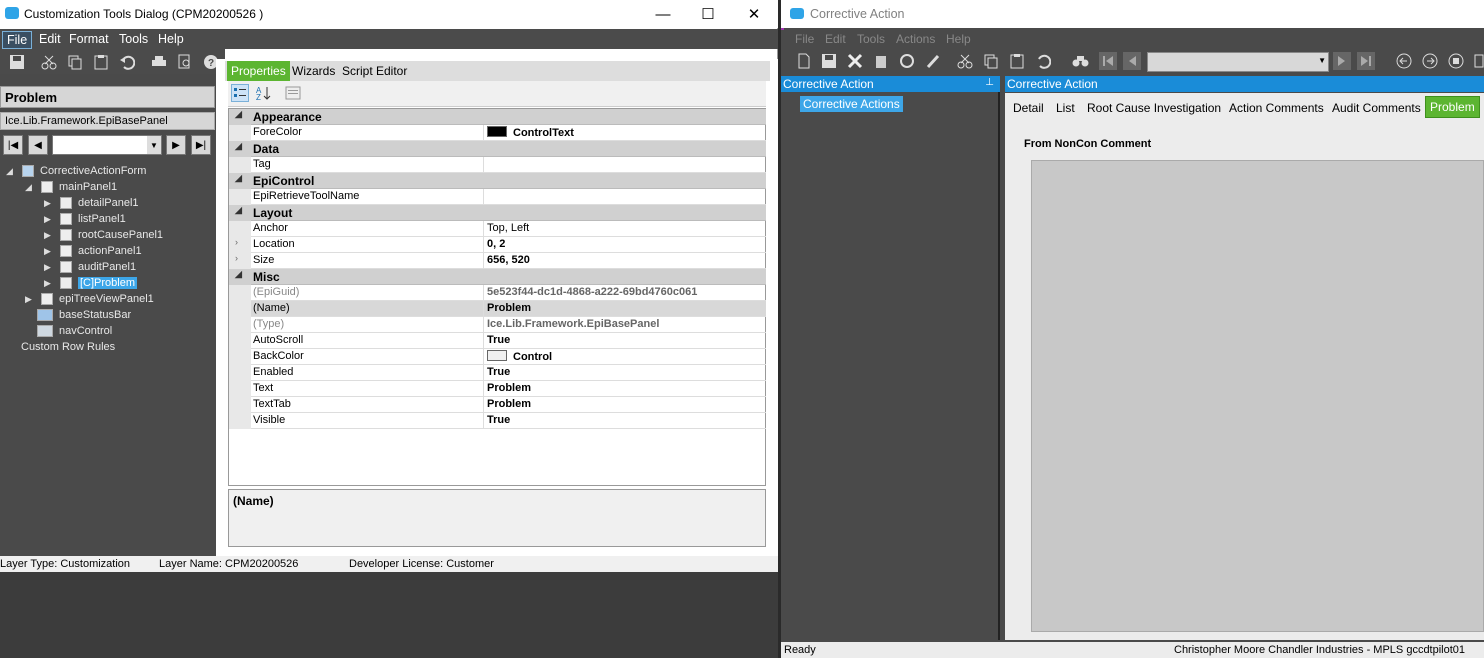 Image resolution: width=1484 pixels, height=658 pixels. What do you see at coordinates (592, 292) in the screenshot?
I see `property-value: 5e523f44-dc1d-4868-a222-69bd4760c061` at bounding box center [592, 292].